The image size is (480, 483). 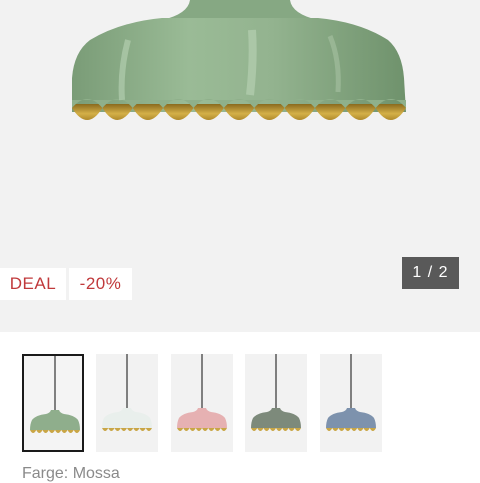 I want to click on discount-badge: -20%, so click(x=100, y=284).